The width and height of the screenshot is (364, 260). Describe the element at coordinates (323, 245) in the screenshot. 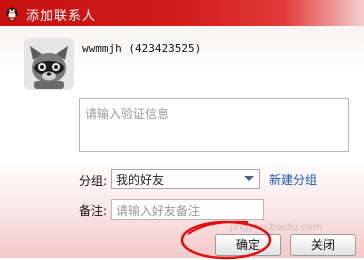

I see `close-button: 关闭` at that location.